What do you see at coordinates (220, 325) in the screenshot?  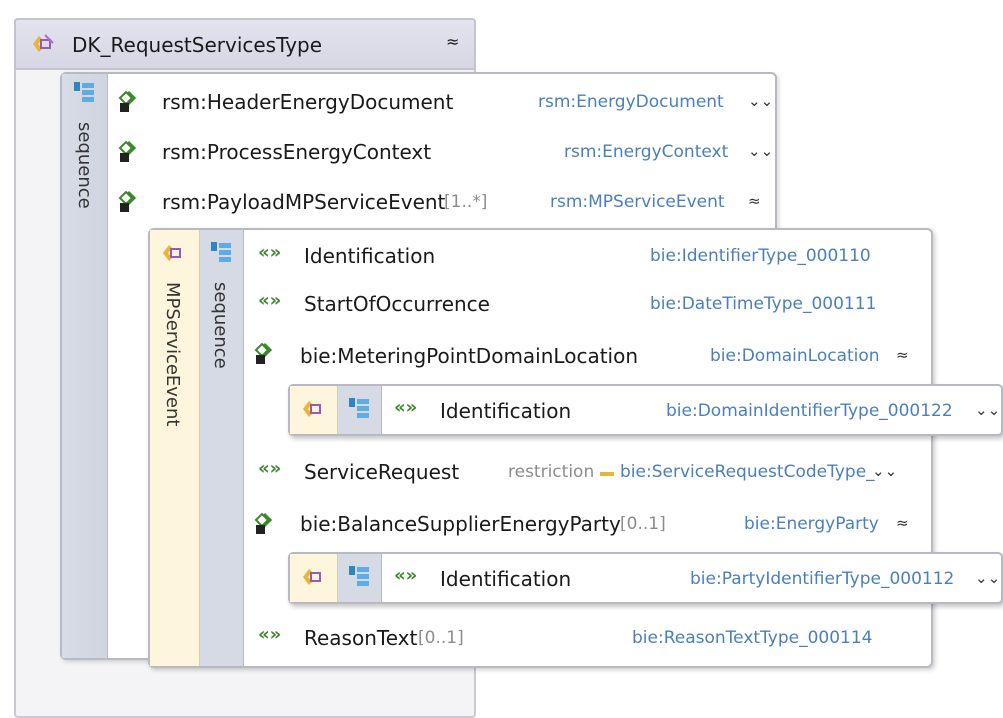 I see `inner-sequence-label: sequence` at bounding box center [220, 325].